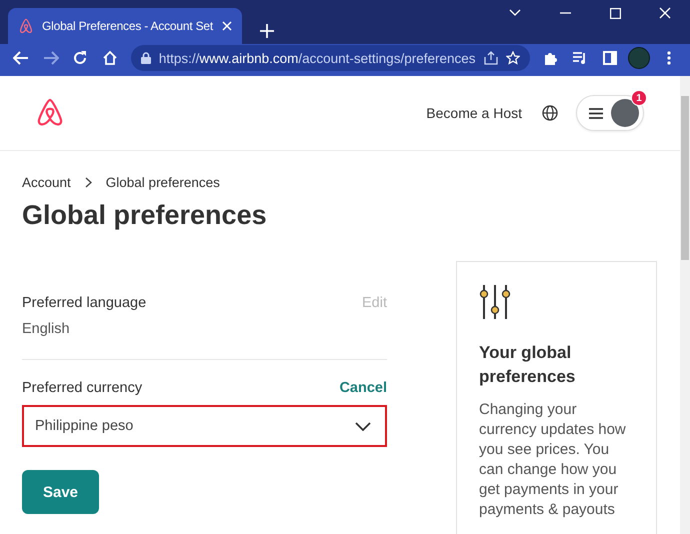 The width and height of the screenshot is (690, 534). Describe the element at coordinates (163, 182) in the screenshot. I see `breadcrumb-current: Global preferences` at that location.